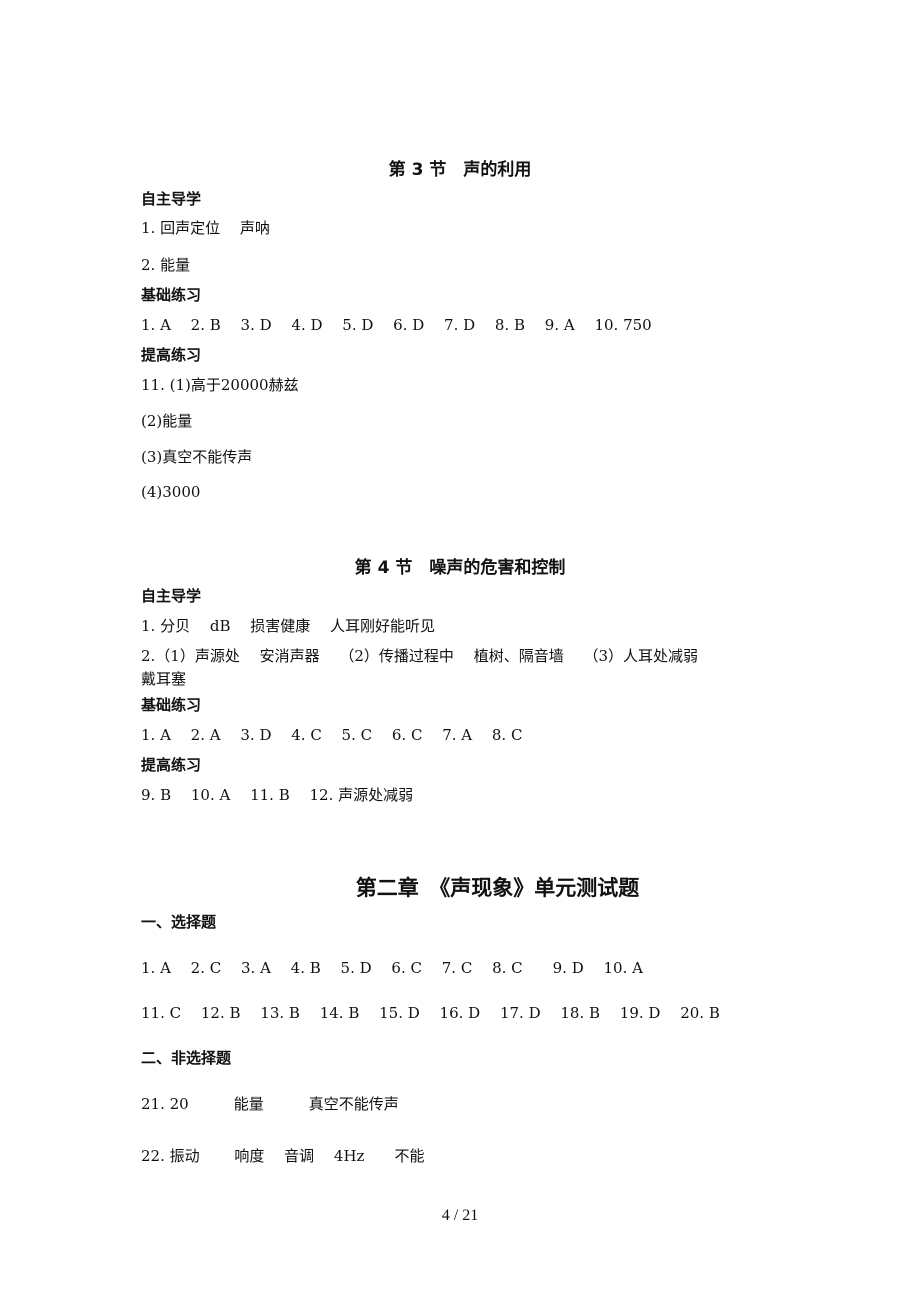 The height and width of the screenshot is (1302, 920). I want to click on section-3-advanced-line-1: 11. (1)高于20000赫兹, so click(220, 385).